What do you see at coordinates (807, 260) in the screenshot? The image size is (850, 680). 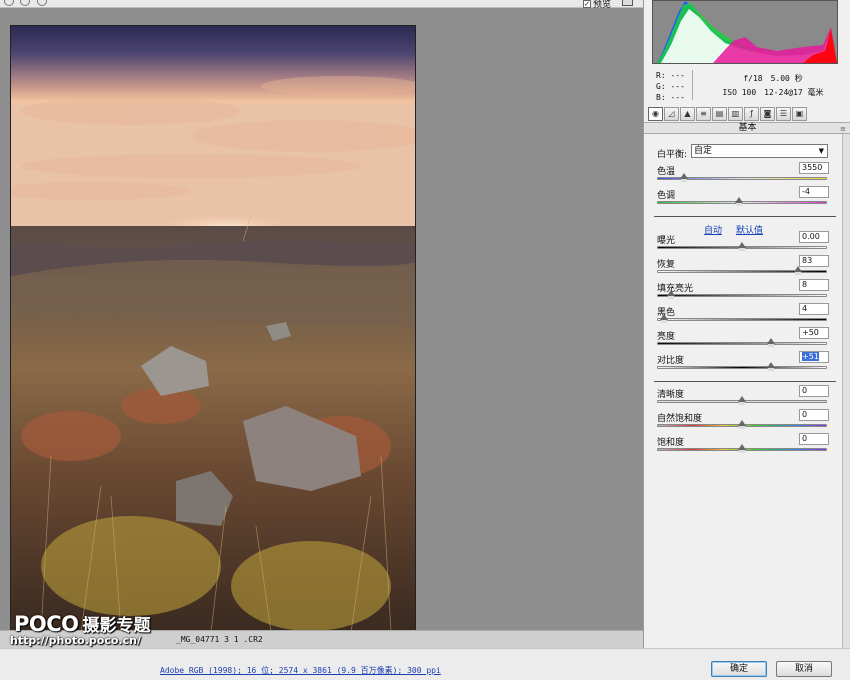 I see `recovery-value: 83` at bounding box center [807, 260].